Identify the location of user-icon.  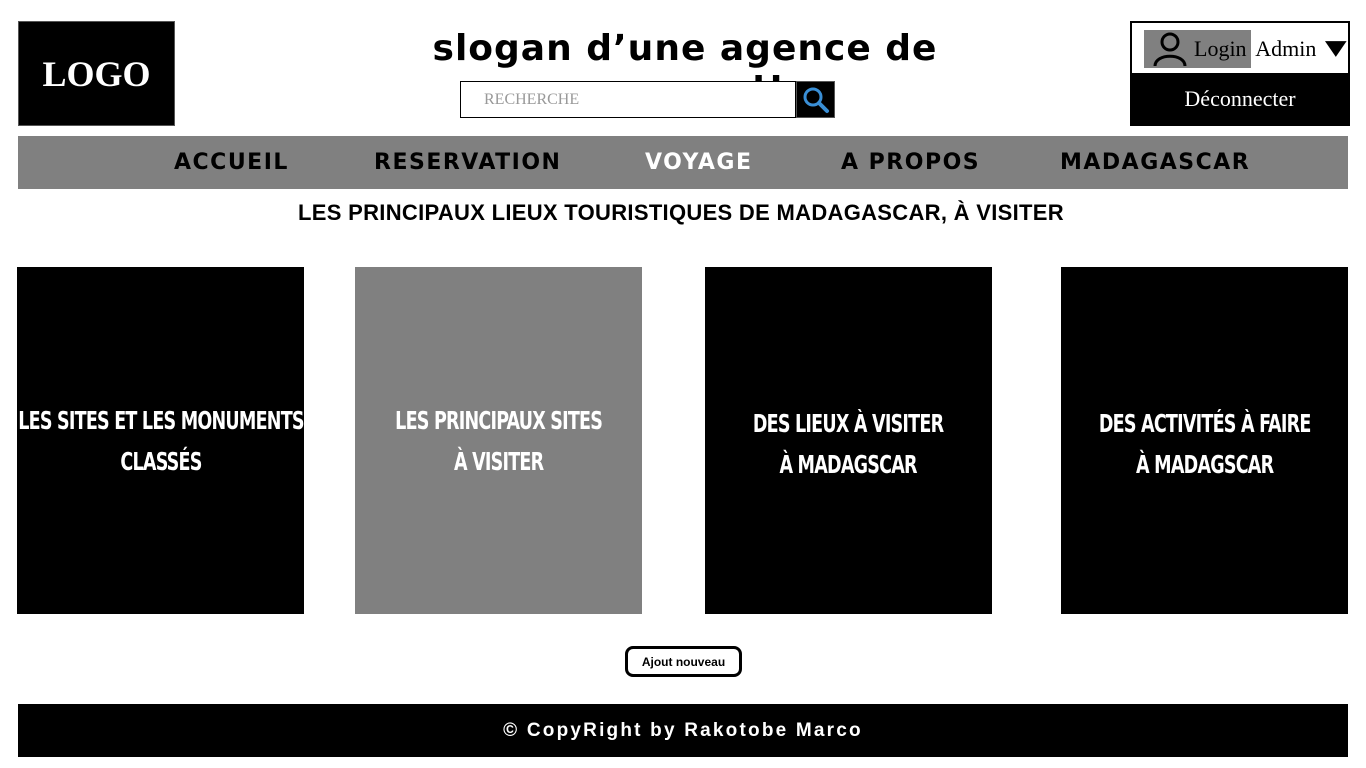
(1170, 49).